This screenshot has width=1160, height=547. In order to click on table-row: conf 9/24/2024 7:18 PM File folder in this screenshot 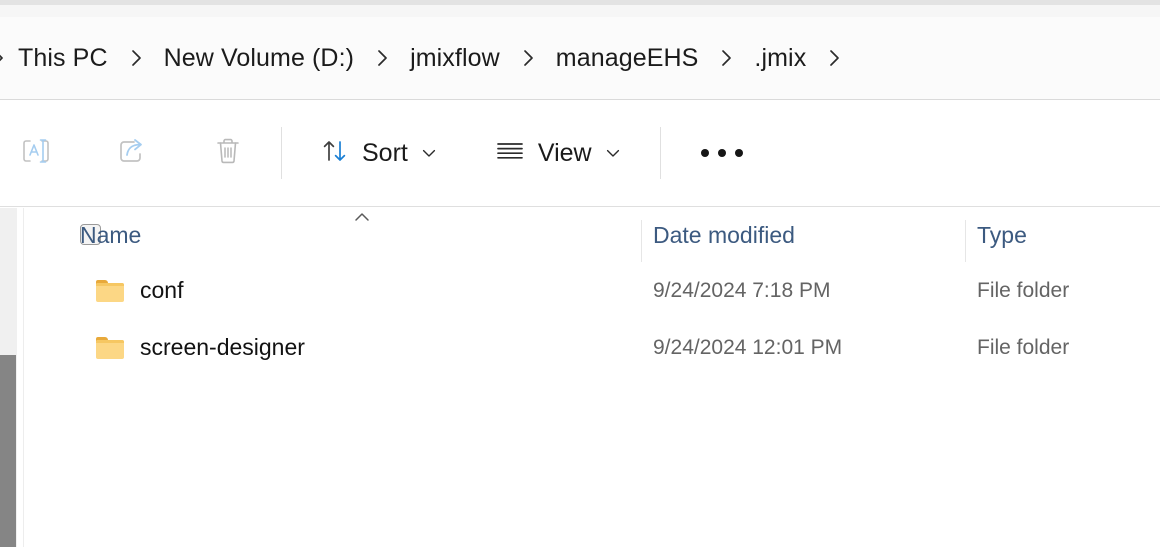, I will do `click(592, 290)`.